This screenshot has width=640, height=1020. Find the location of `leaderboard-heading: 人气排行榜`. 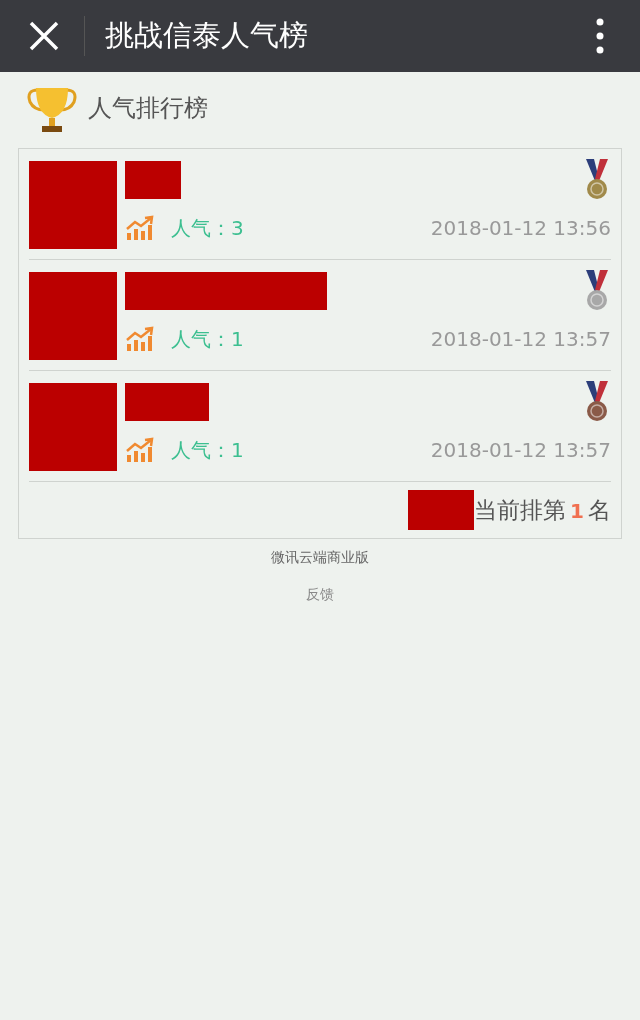

leaderboard-heading: 人气排行榜 is located at coordinates (148, 108).